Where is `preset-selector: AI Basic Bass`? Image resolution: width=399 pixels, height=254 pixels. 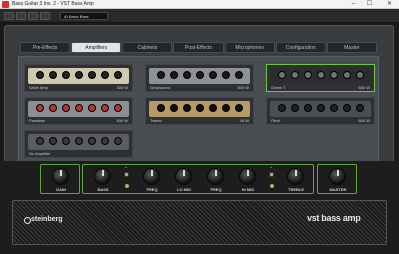 preset-selector: AI Basic Bass is located at coordinates (84, 16).